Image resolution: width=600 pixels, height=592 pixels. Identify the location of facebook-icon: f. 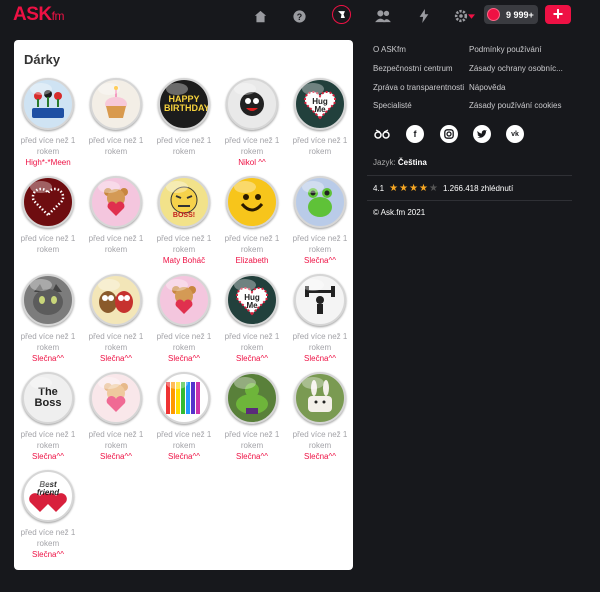
(415, 134).